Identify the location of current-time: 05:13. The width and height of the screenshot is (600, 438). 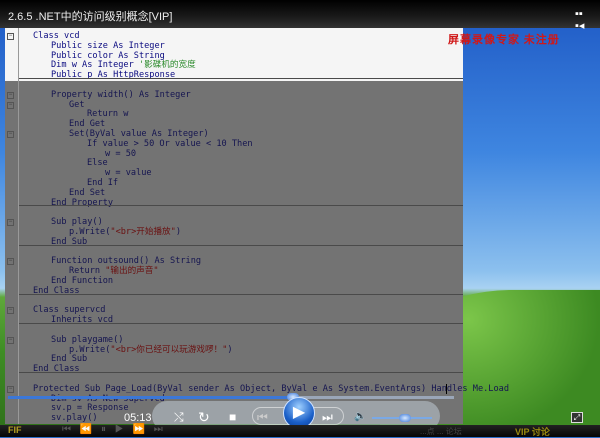
(138, 418).